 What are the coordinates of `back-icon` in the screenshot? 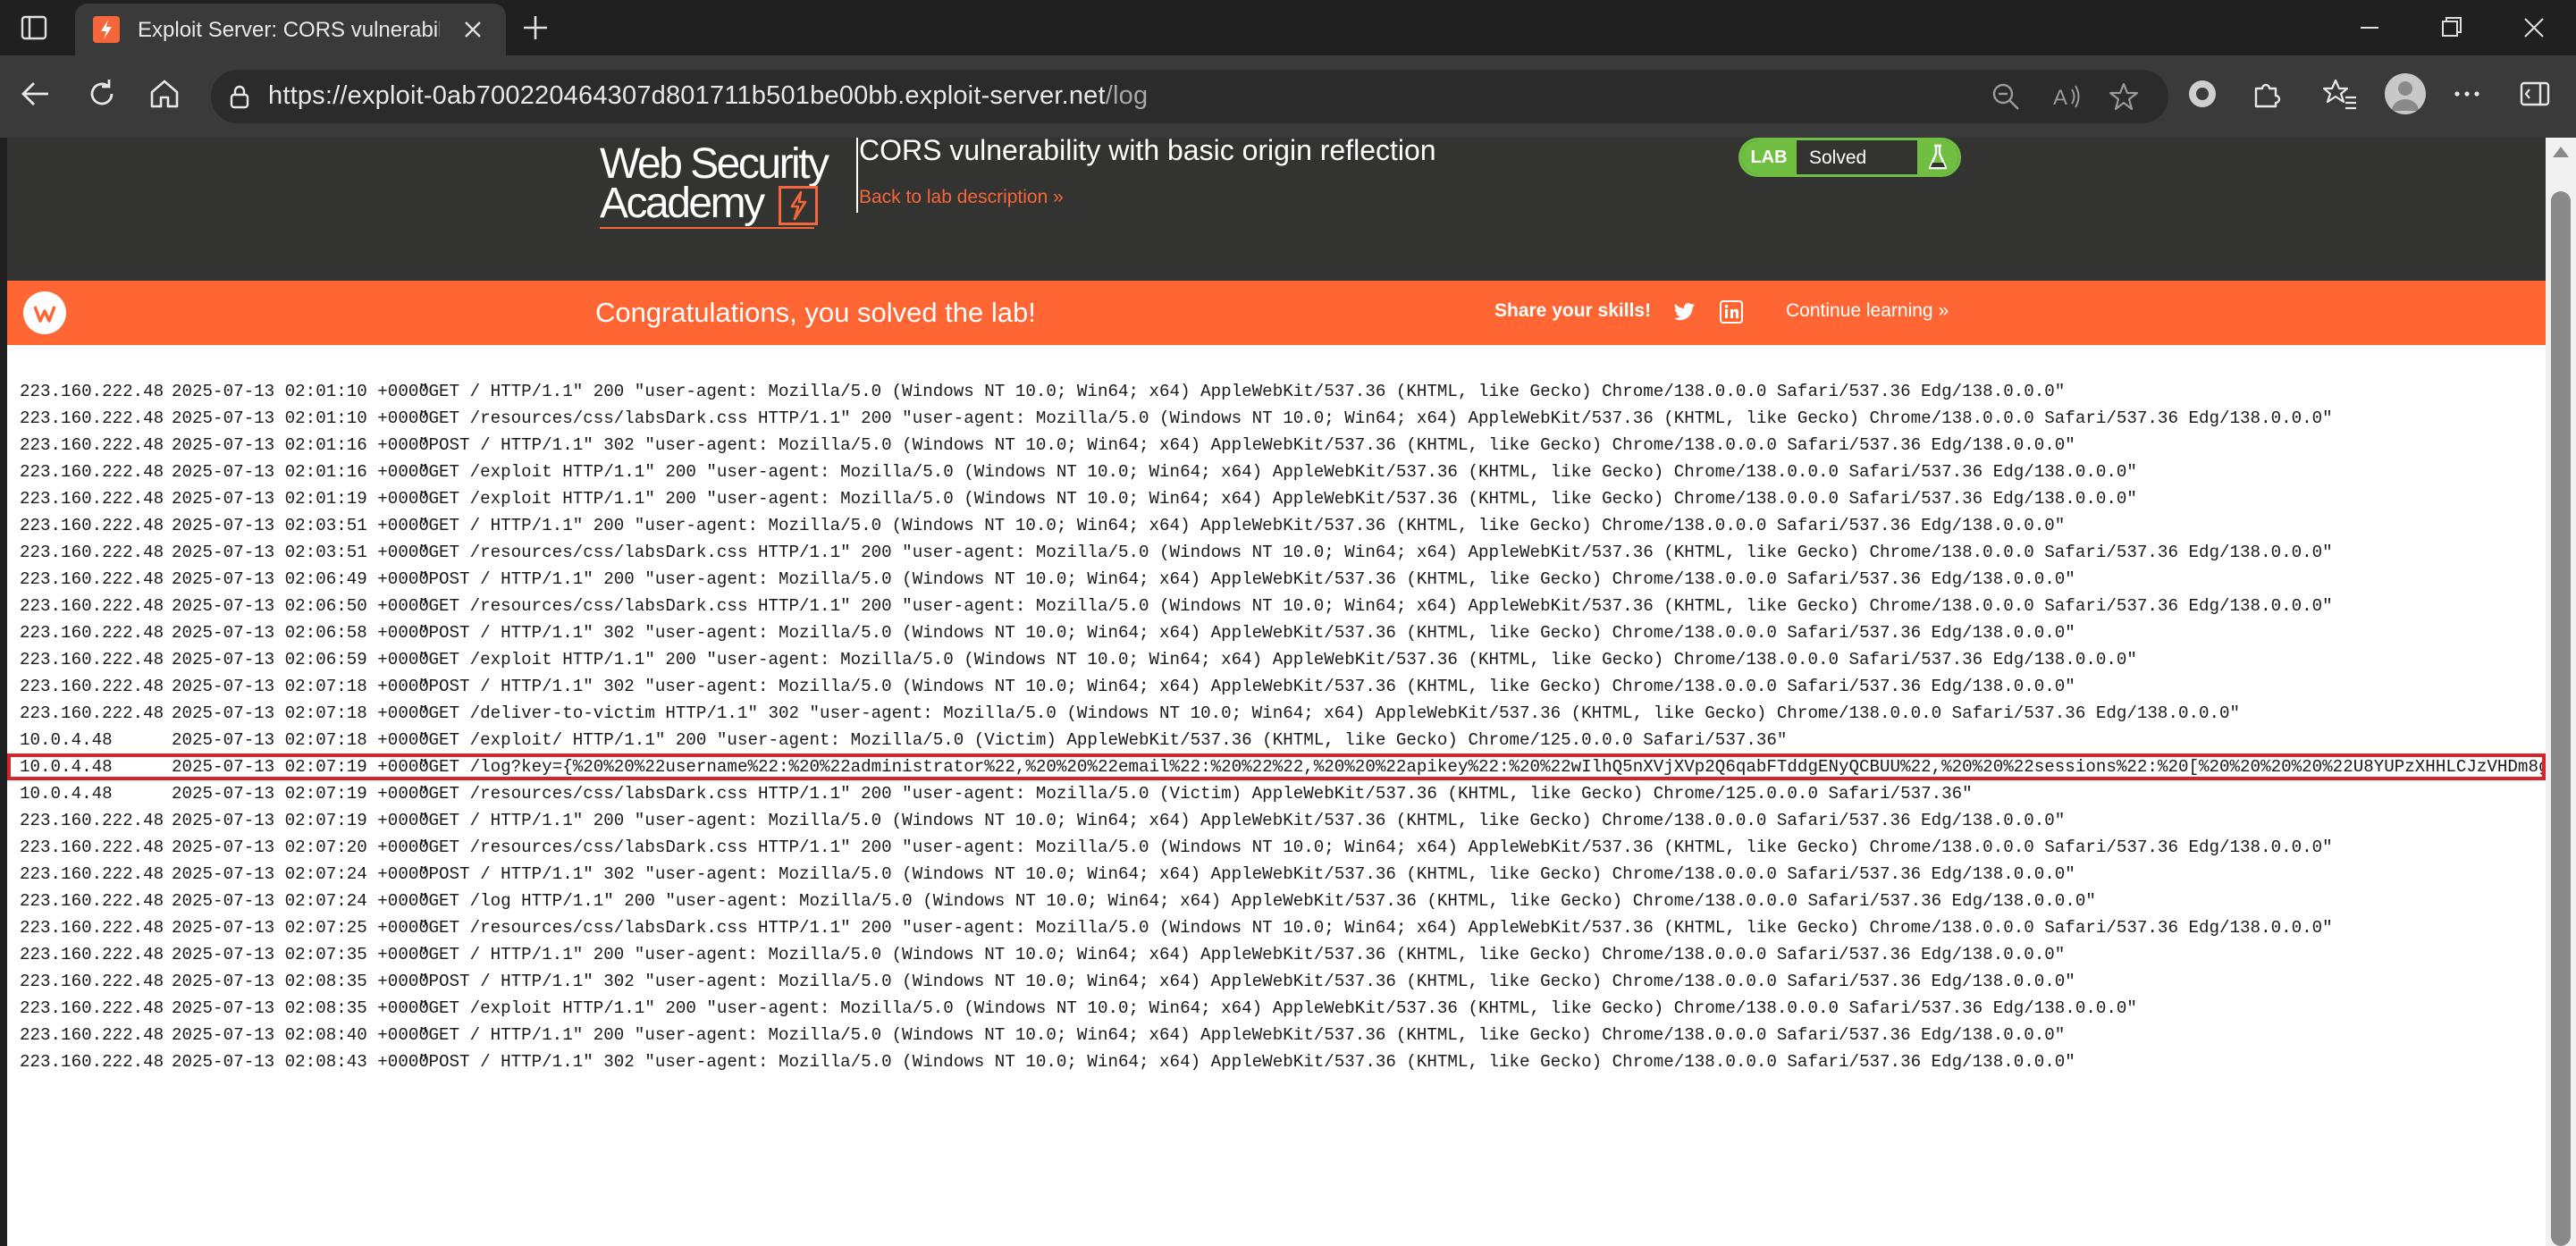 It's located at (36, 94).